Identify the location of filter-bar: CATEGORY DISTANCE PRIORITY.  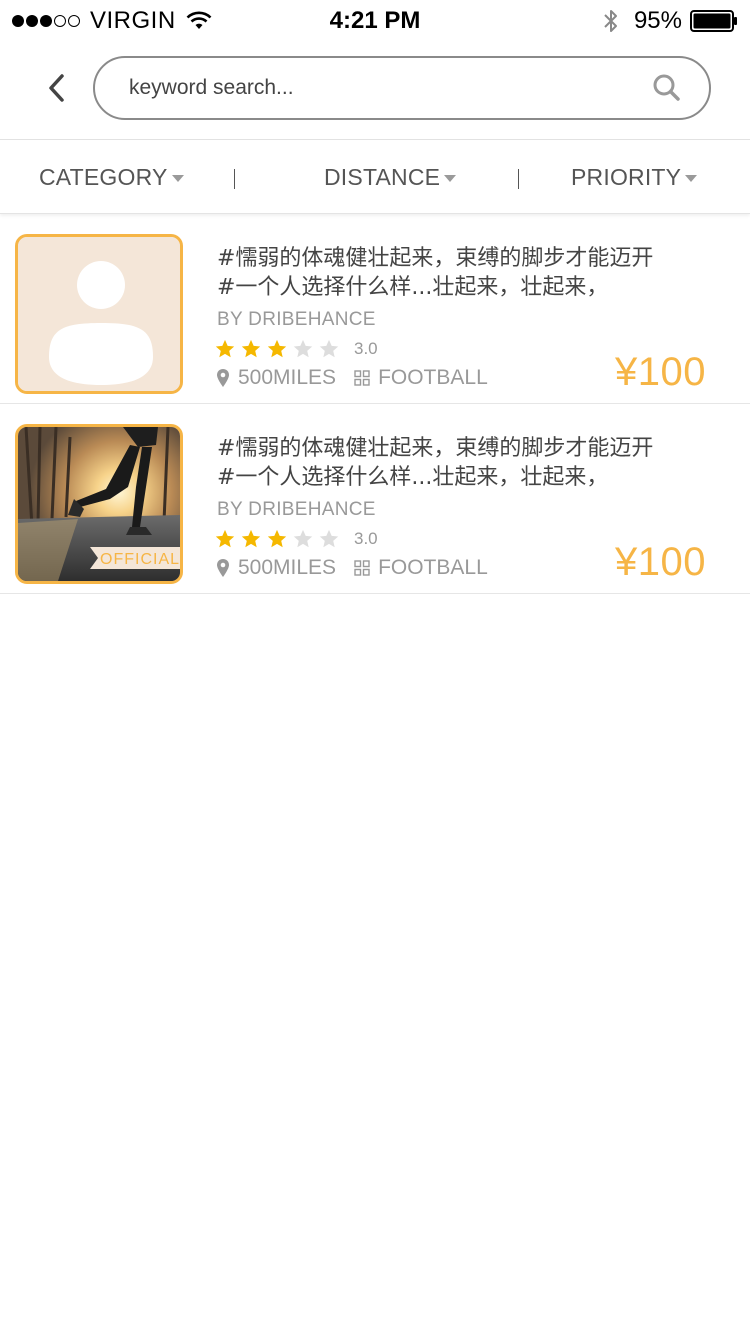
(375, 177).